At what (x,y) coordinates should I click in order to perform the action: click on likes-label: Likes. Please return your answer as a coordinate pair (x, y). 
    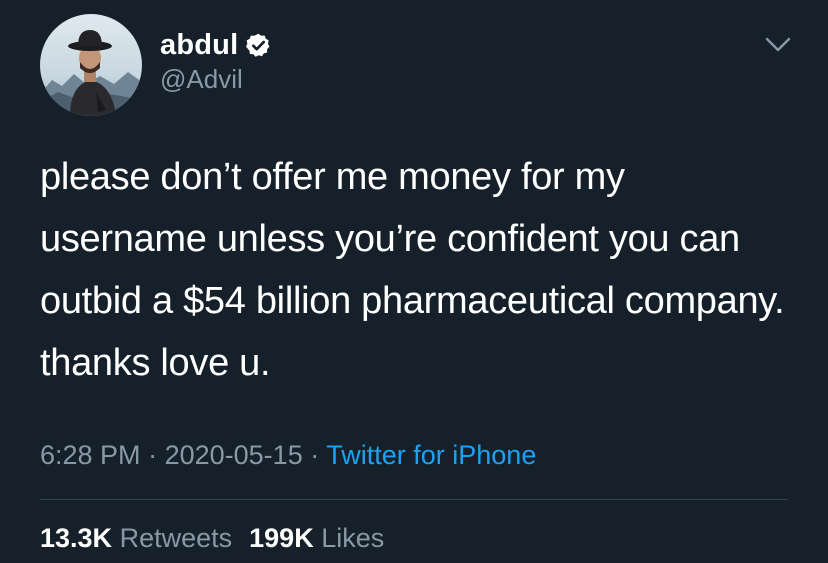
    Looking at the image, I should click on (353, 538).